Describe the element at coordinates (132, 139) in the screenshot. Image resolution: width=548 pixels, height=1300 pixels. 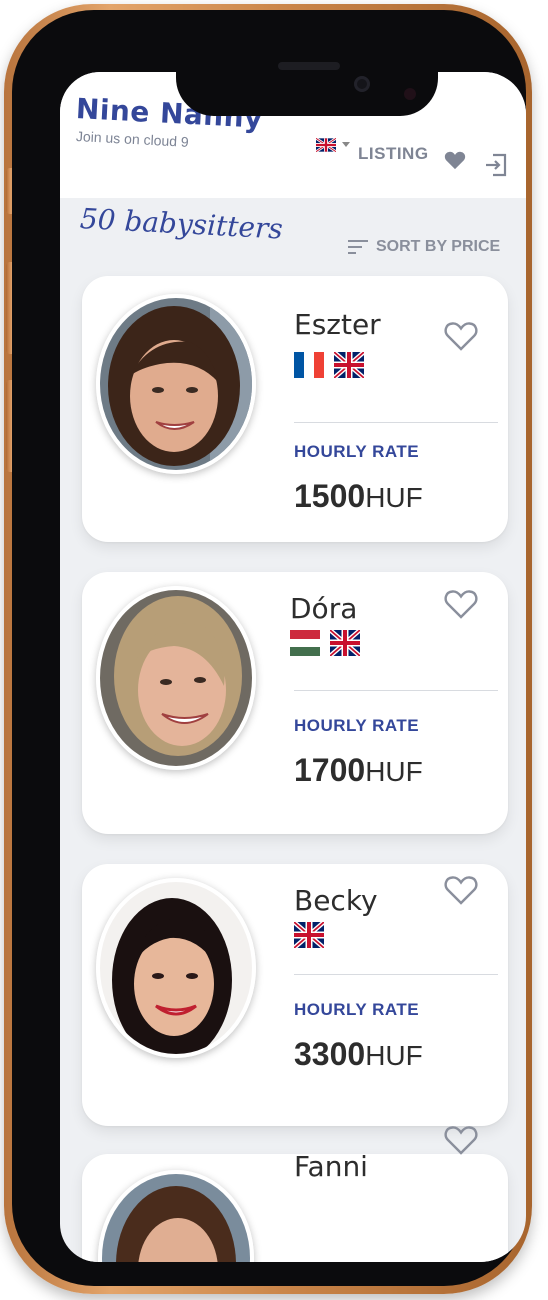
I see `app-tagline: Join us on cloud 9` at that location.